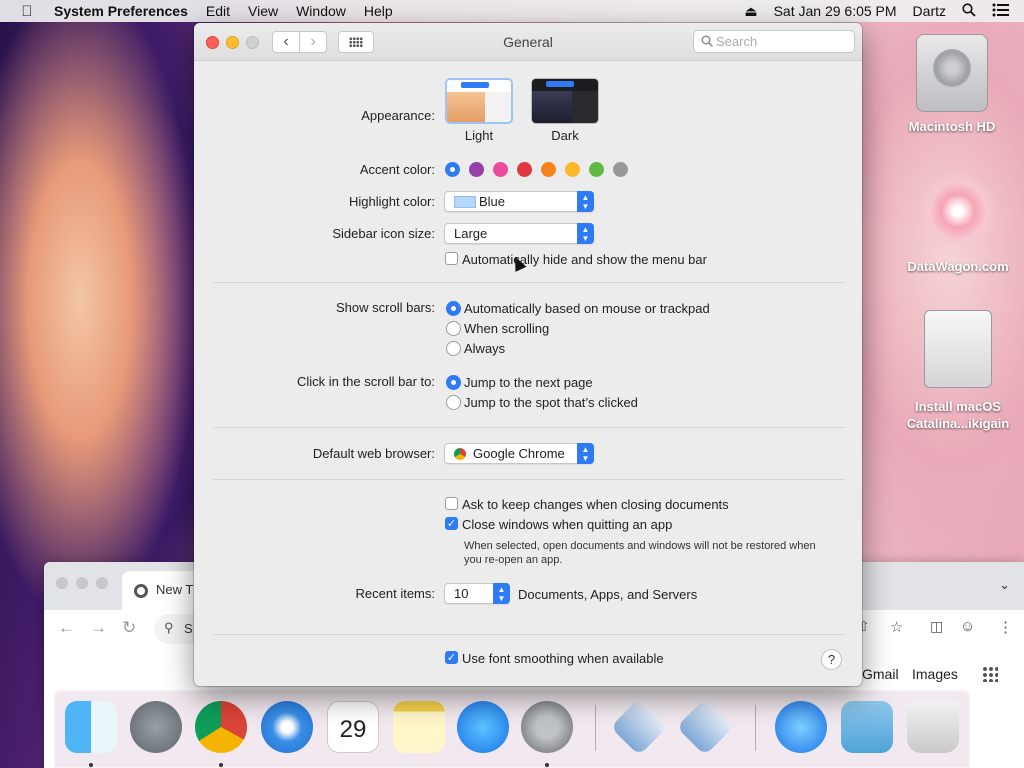 The image size is (1024, 768). Describe the element at coordinates (584, 259) in the screenshot. I see `auto-hide-menu-bar-label: Automatically hide and show the menu bar` at that location.